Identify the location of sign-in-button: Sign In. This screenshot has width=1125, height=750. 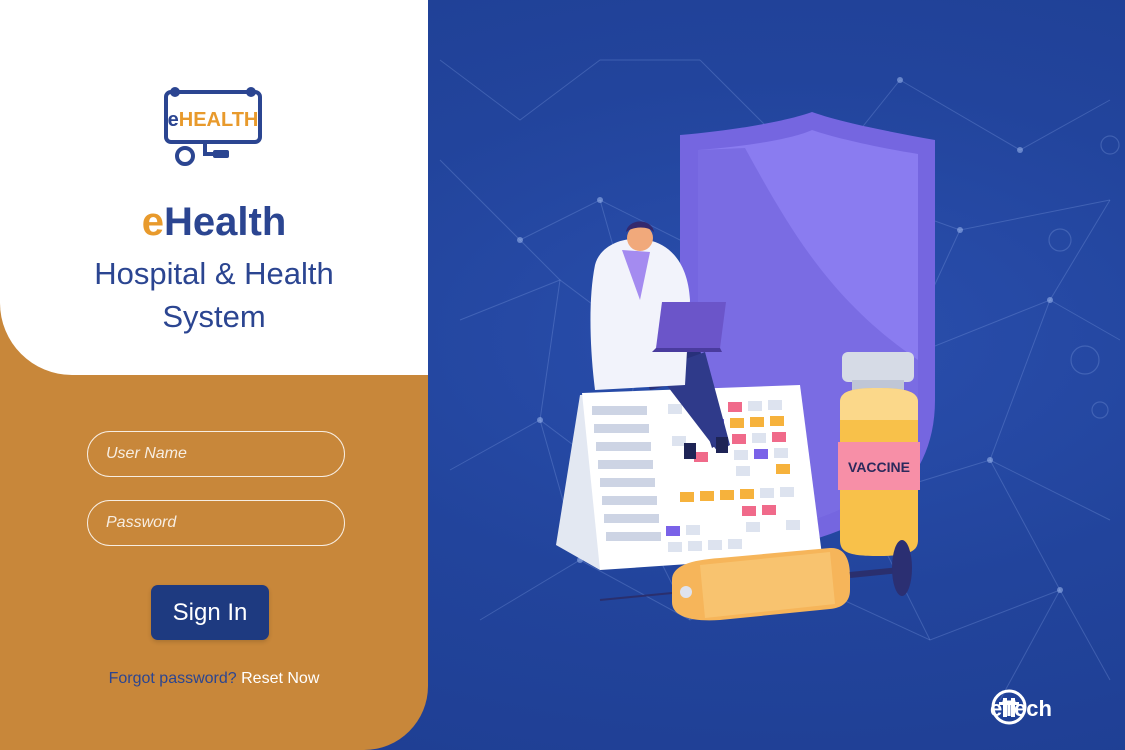
(210, 612).